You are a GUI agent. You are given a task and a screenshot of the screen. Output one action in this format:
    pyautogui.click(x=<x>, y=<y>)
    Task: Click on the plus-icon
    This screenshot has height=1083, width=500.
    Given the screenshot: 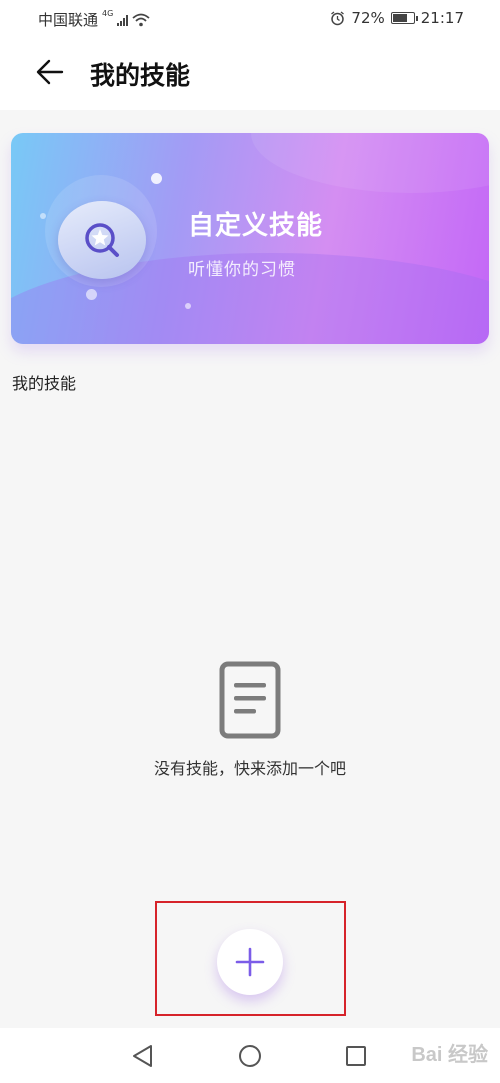 What is the action you would take?
    pyautogui.click(x=250, y=962)
    